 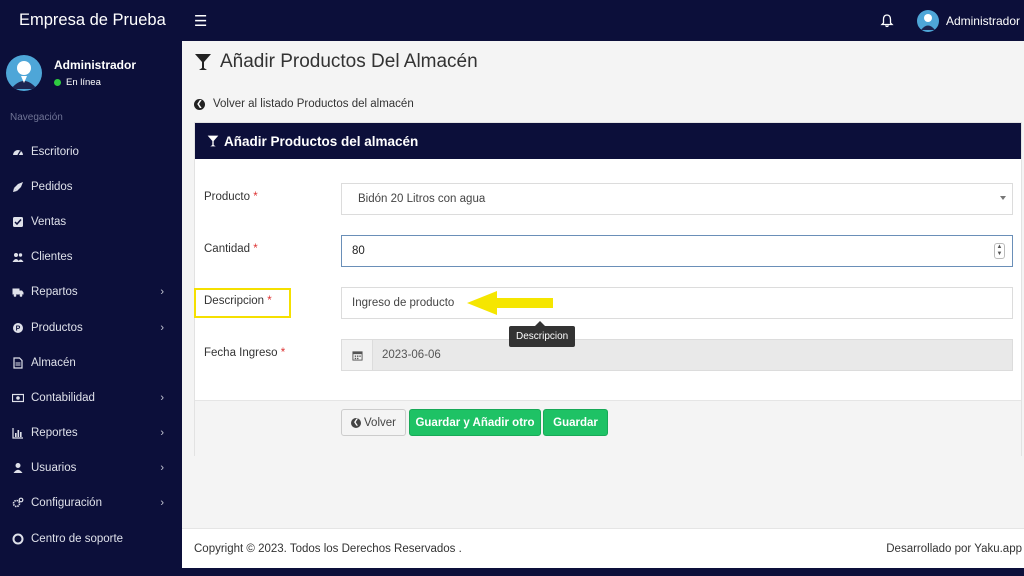 I want to click on sidebar-item-label: Pedidos, so click(x=52, y=186).